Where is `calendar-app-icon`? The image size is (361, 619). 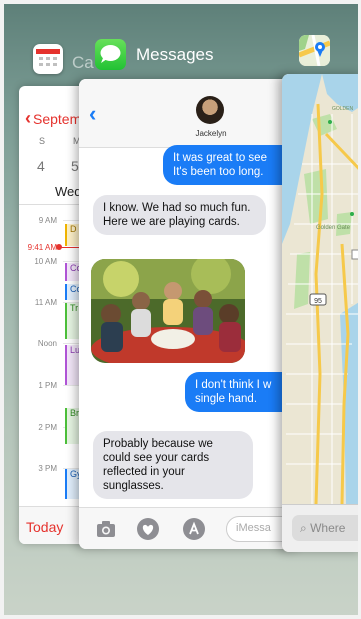
calendar-app-icon is located at coordinates (48, 59).